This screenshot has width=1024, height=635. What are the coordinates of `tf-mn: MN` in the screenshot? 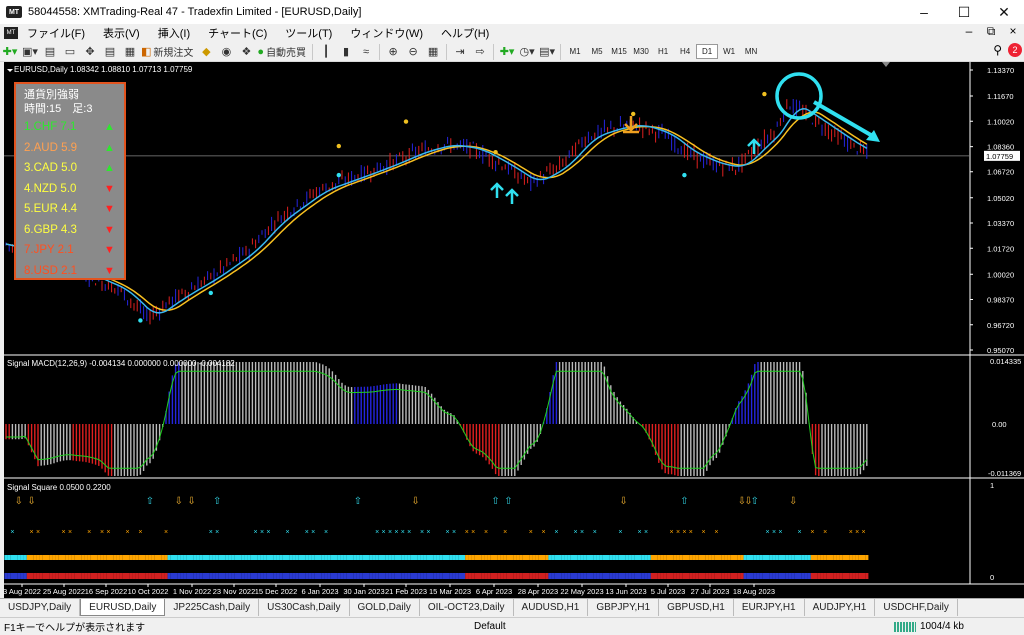 It's located at (751, 51).